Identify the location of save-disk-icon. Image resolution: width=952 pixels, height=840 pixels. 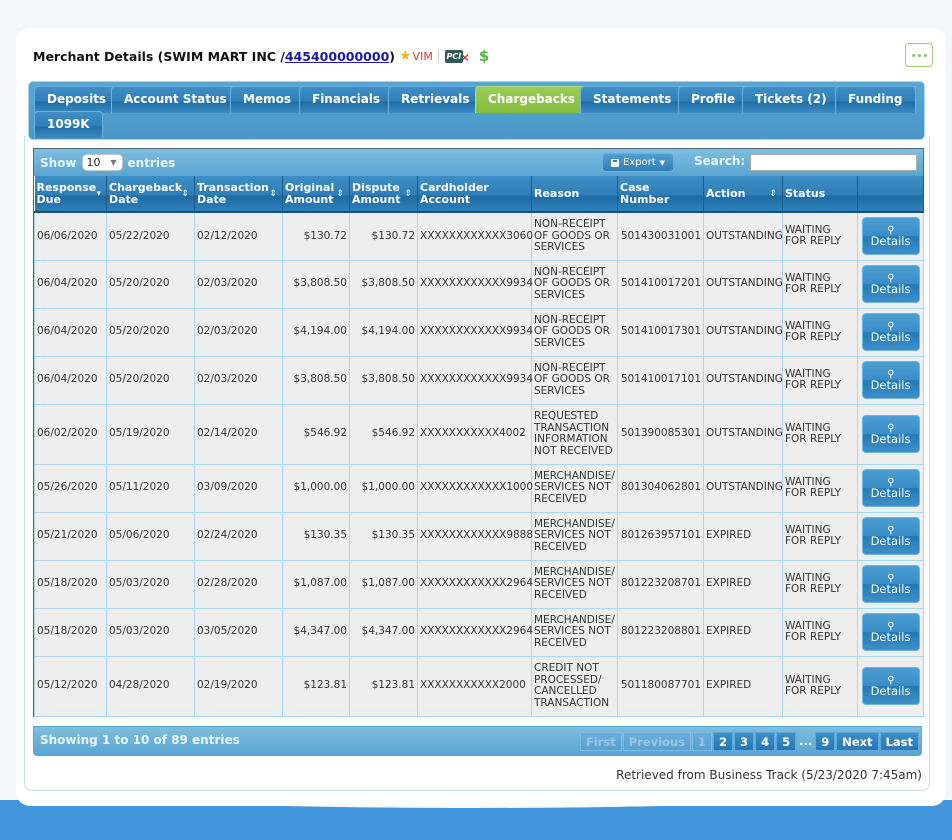
(614, 162).